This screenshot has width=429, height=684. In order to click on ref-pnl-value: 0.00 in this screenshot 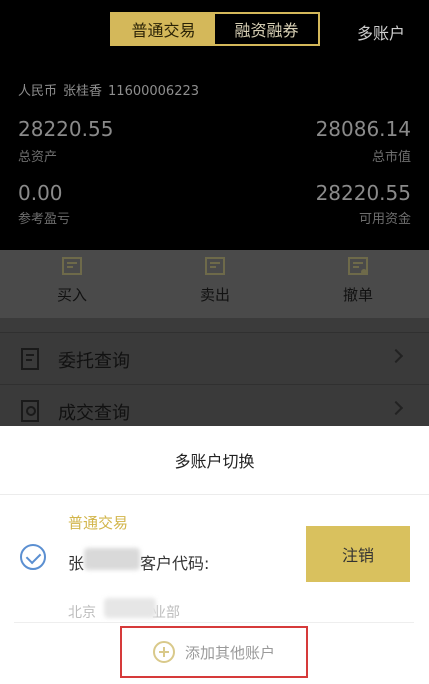, I will do `click(40, 193)`.